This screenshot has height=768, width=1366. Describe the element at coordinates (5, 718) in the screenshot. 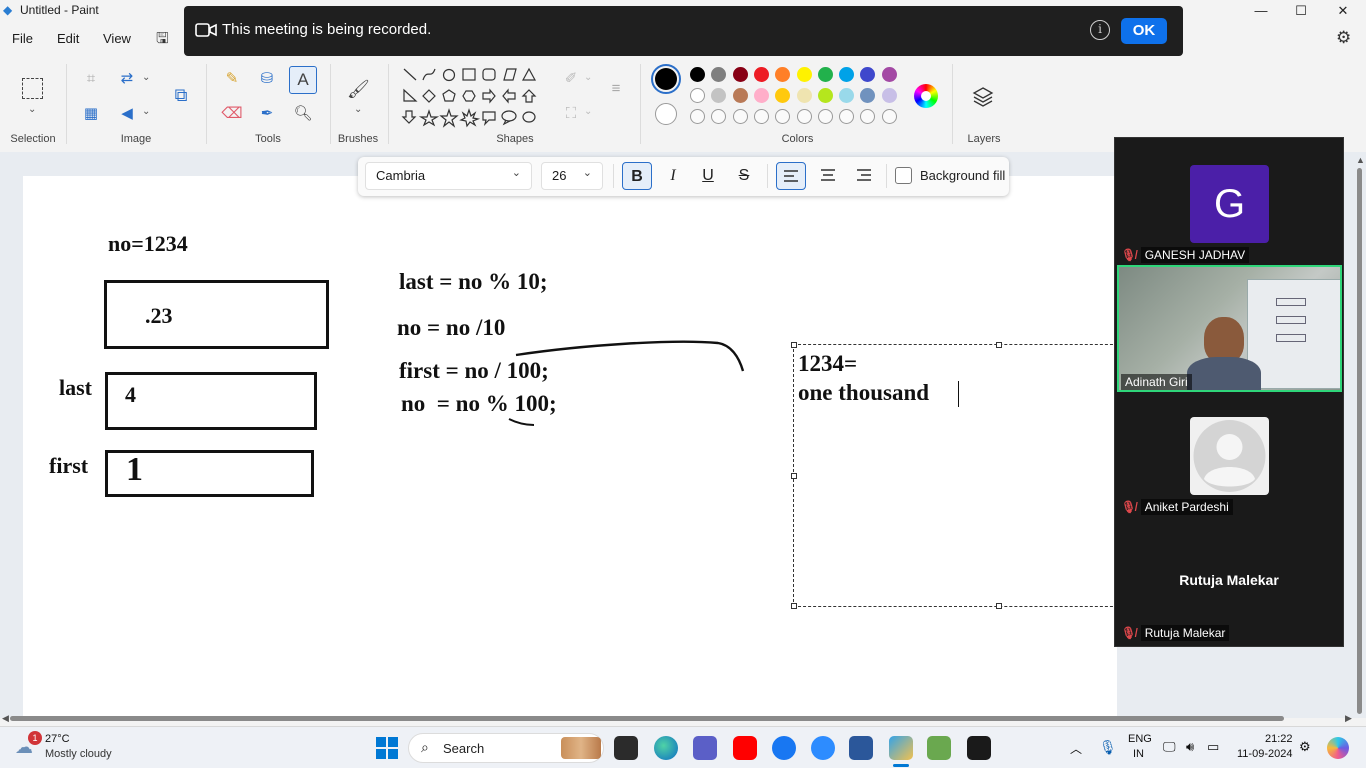

I see `scroll-left-icon: ◀` at that location.